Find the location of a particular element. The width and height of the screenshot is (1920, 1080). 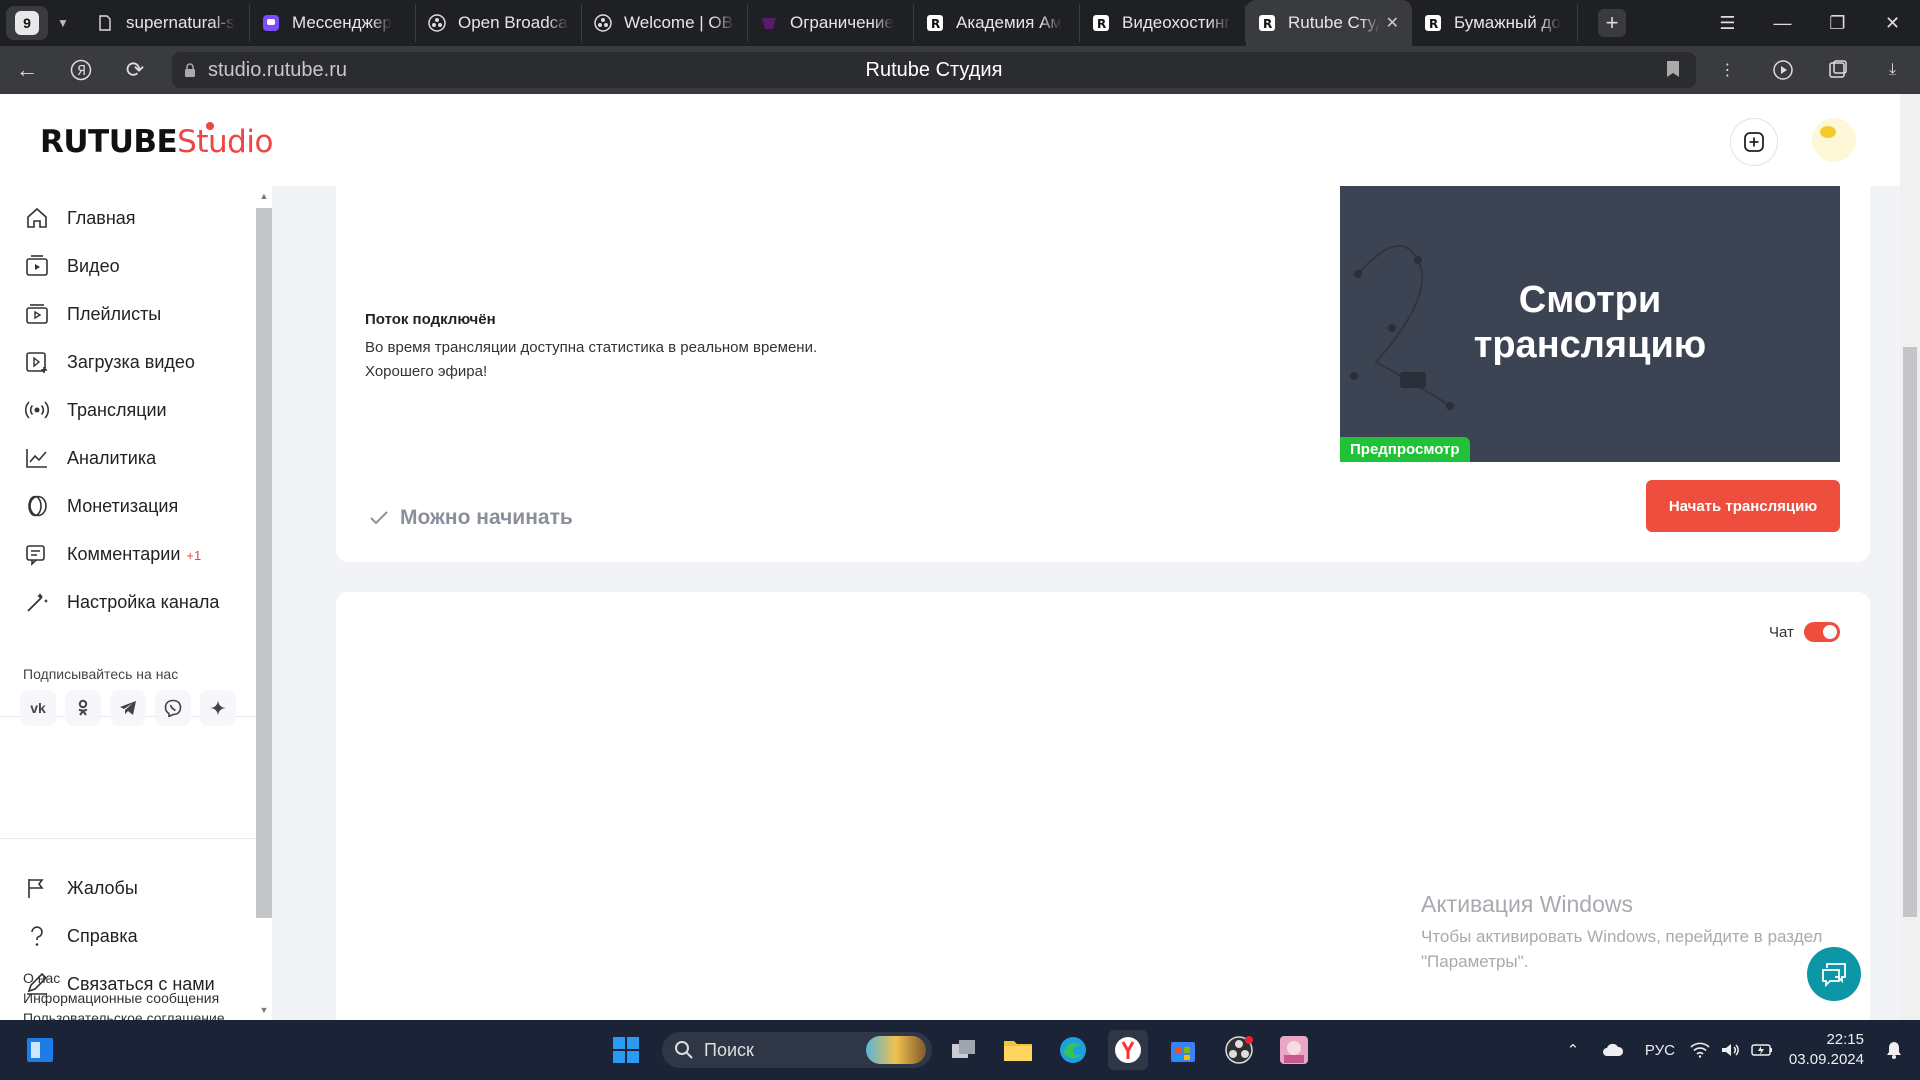

telegram-icon is located at coordinates (128, 708).